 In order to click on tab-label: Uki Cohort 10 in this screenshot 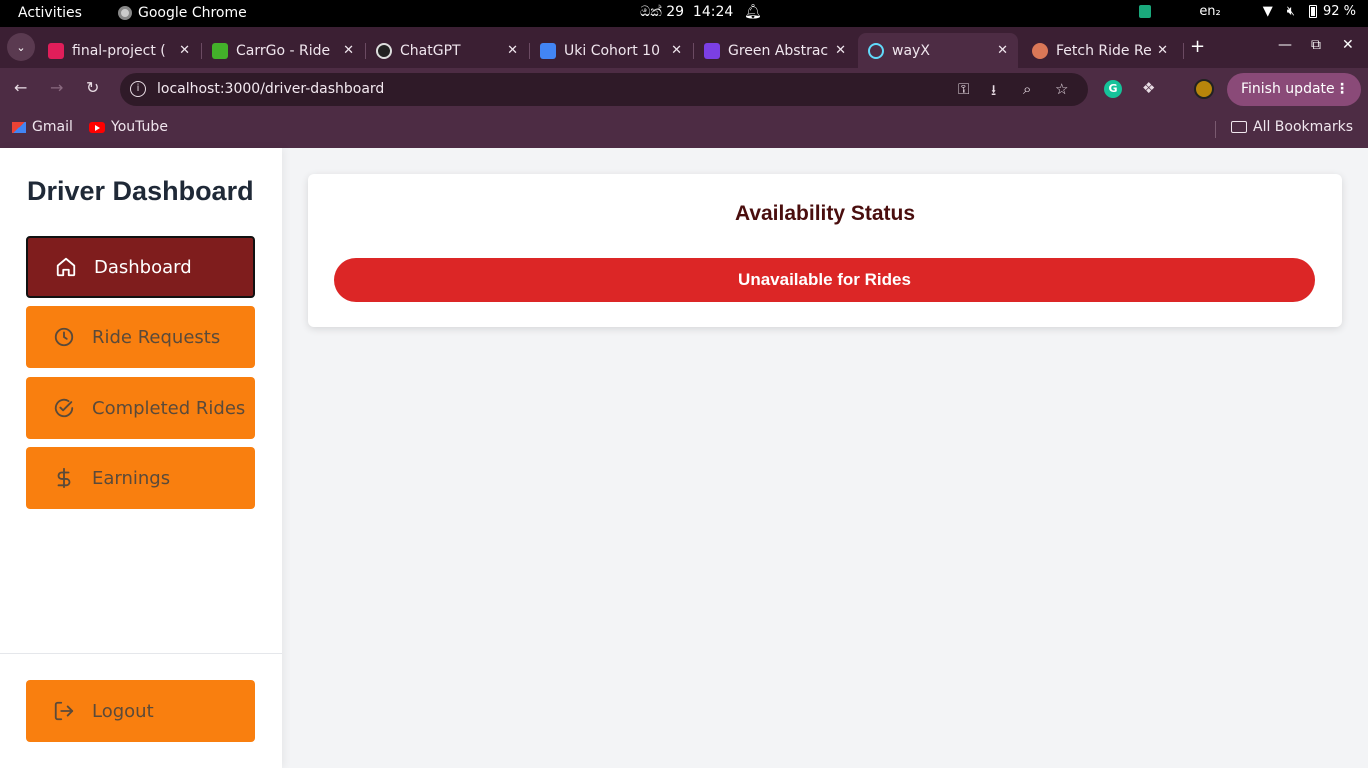, I will do `click(612, 50)`.